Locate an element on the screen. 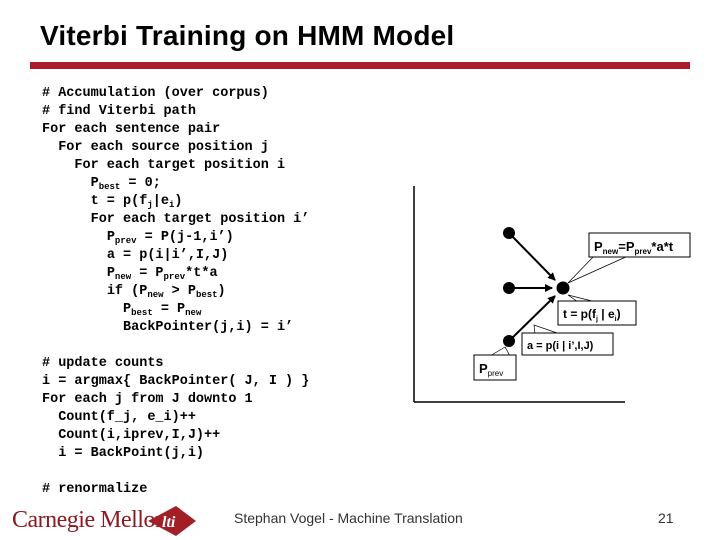  svg-text: lti is located at coordinates (169, 522).